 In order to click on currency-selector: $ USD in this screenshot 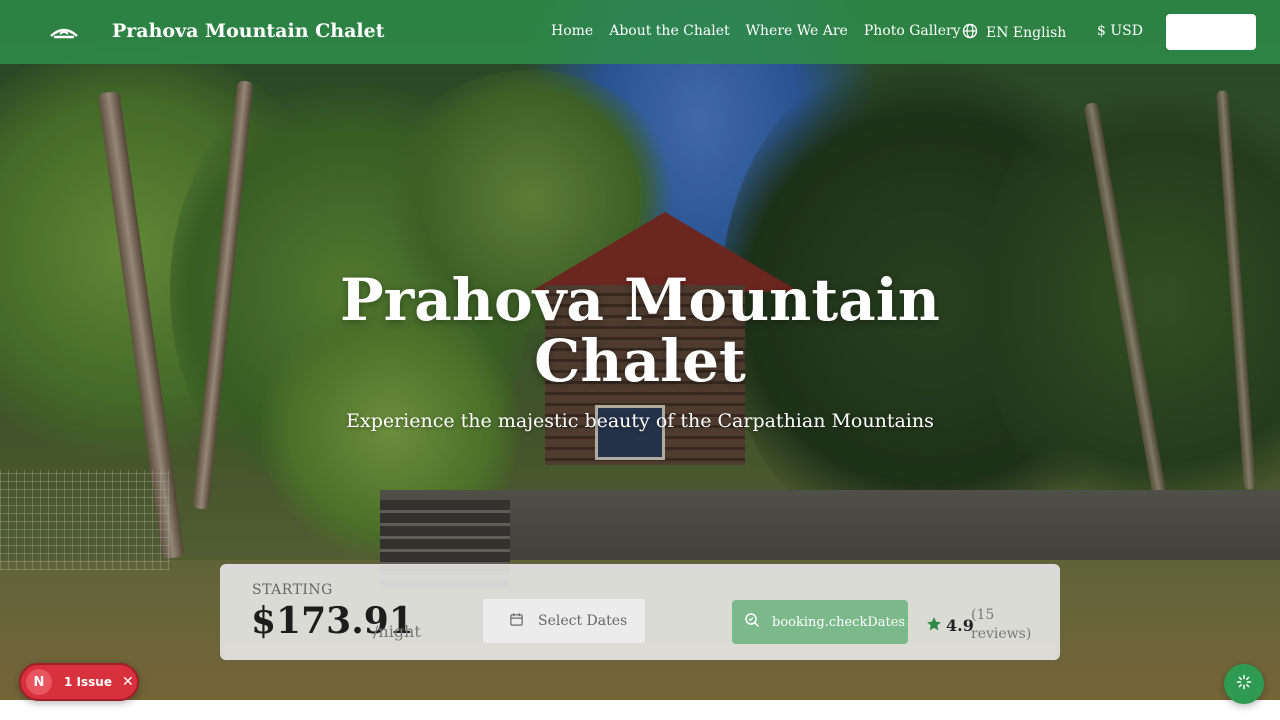, I will do `click(1120, 31)`.